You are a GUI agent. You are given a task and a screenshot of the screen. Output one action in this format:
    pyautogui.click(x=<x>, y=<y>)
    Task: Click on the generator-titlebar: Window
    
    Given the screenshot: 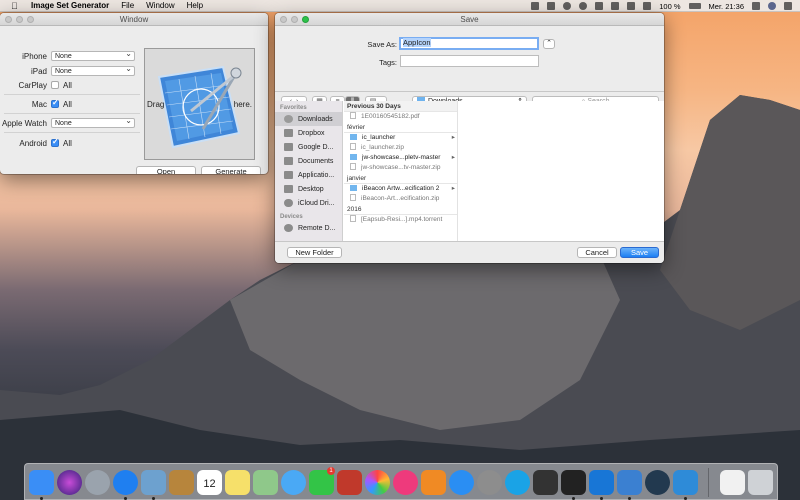 What is the action you would take?
    pyautogui.click(x=134, y=19)
    